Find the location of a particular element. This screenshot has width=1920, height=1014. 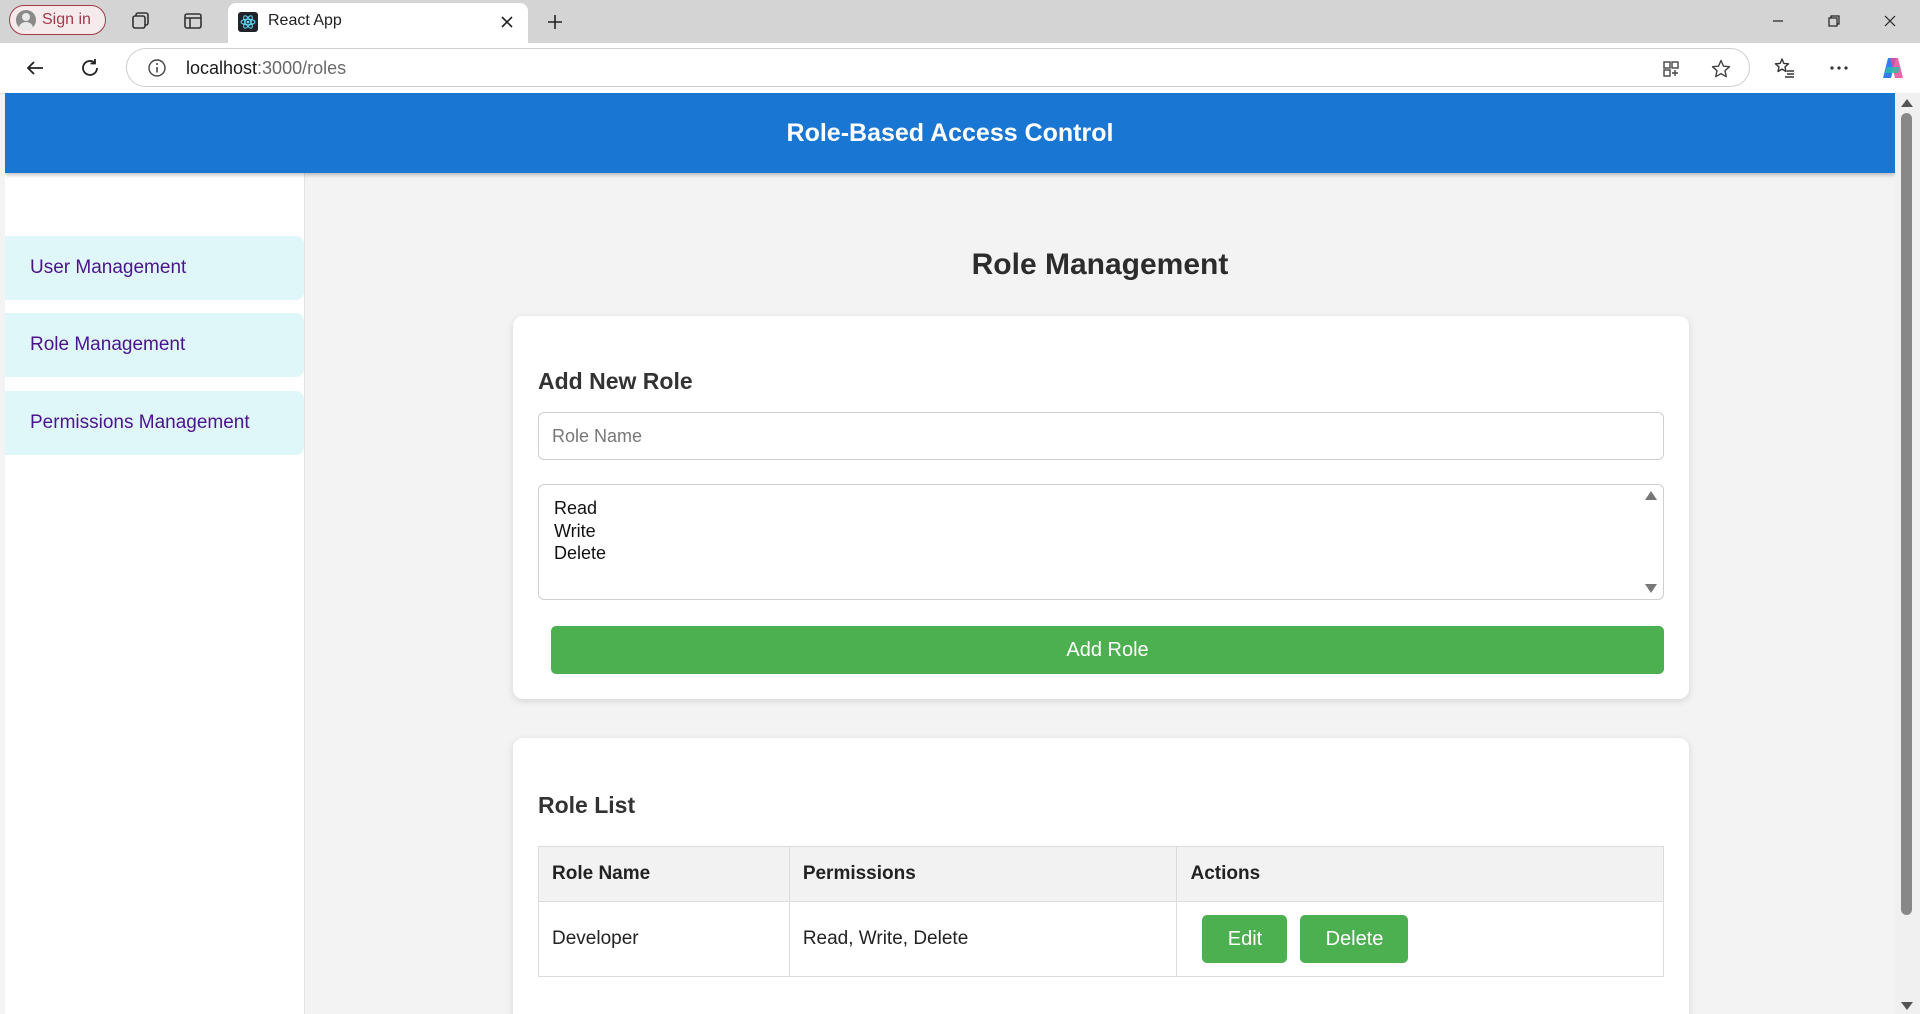

url-host: localhost is located at coordinates (222, 68).